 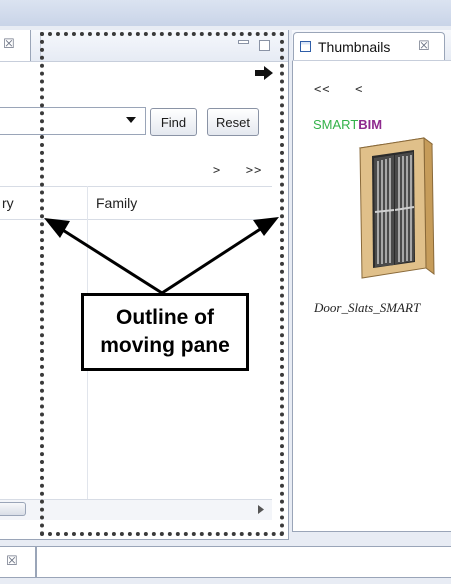 What do you see at coordinates (266, 226) in the screenshot?
I see `arrowhead-right` at bounding box center [266, 226].